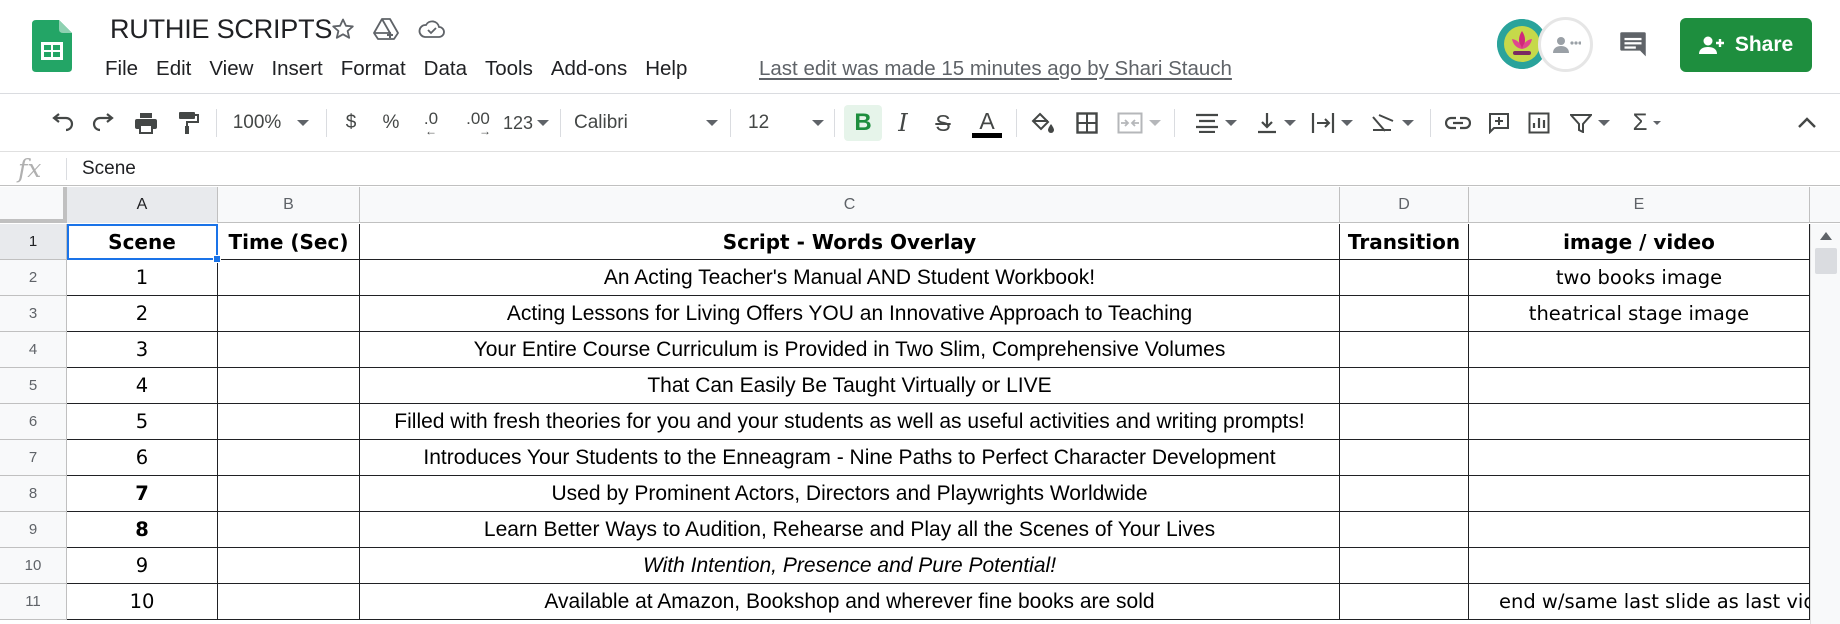  I want to click on fill-color-icon, so click(1043, 123).